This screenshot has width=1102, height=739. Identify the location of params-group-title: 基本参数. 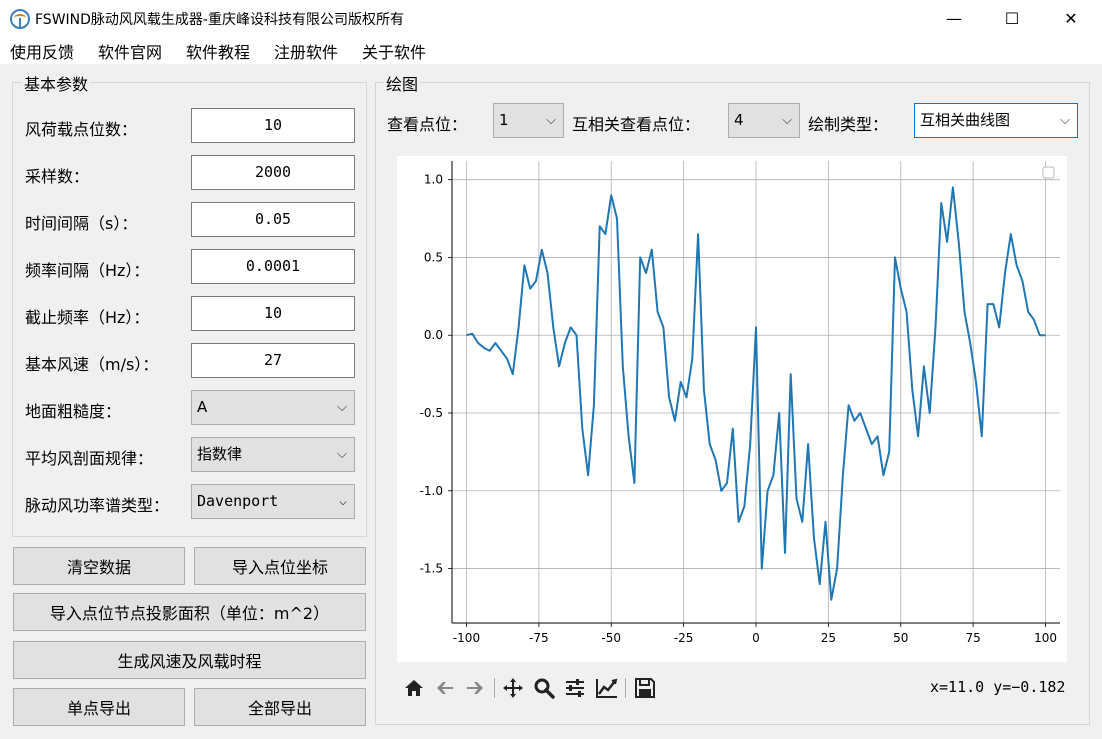
(56, 83).